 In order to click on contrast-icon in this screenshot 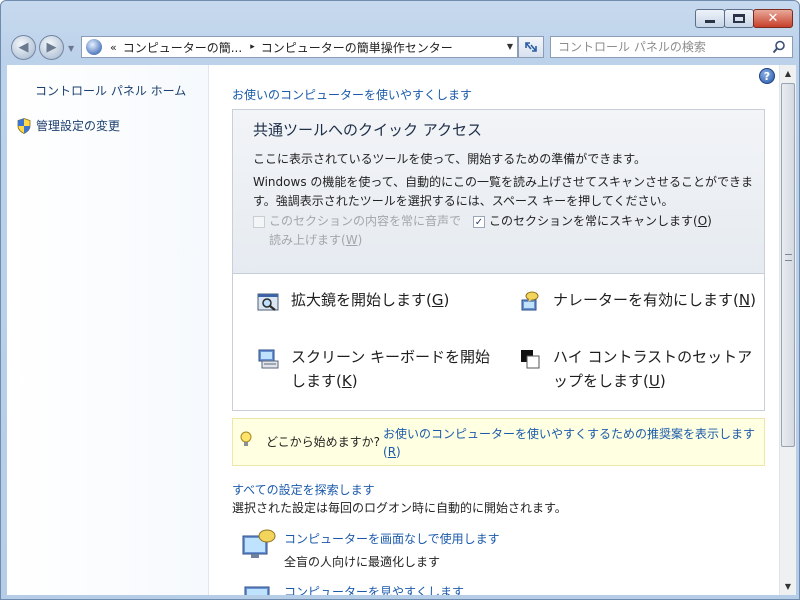, I will do `click(530, 359)`.